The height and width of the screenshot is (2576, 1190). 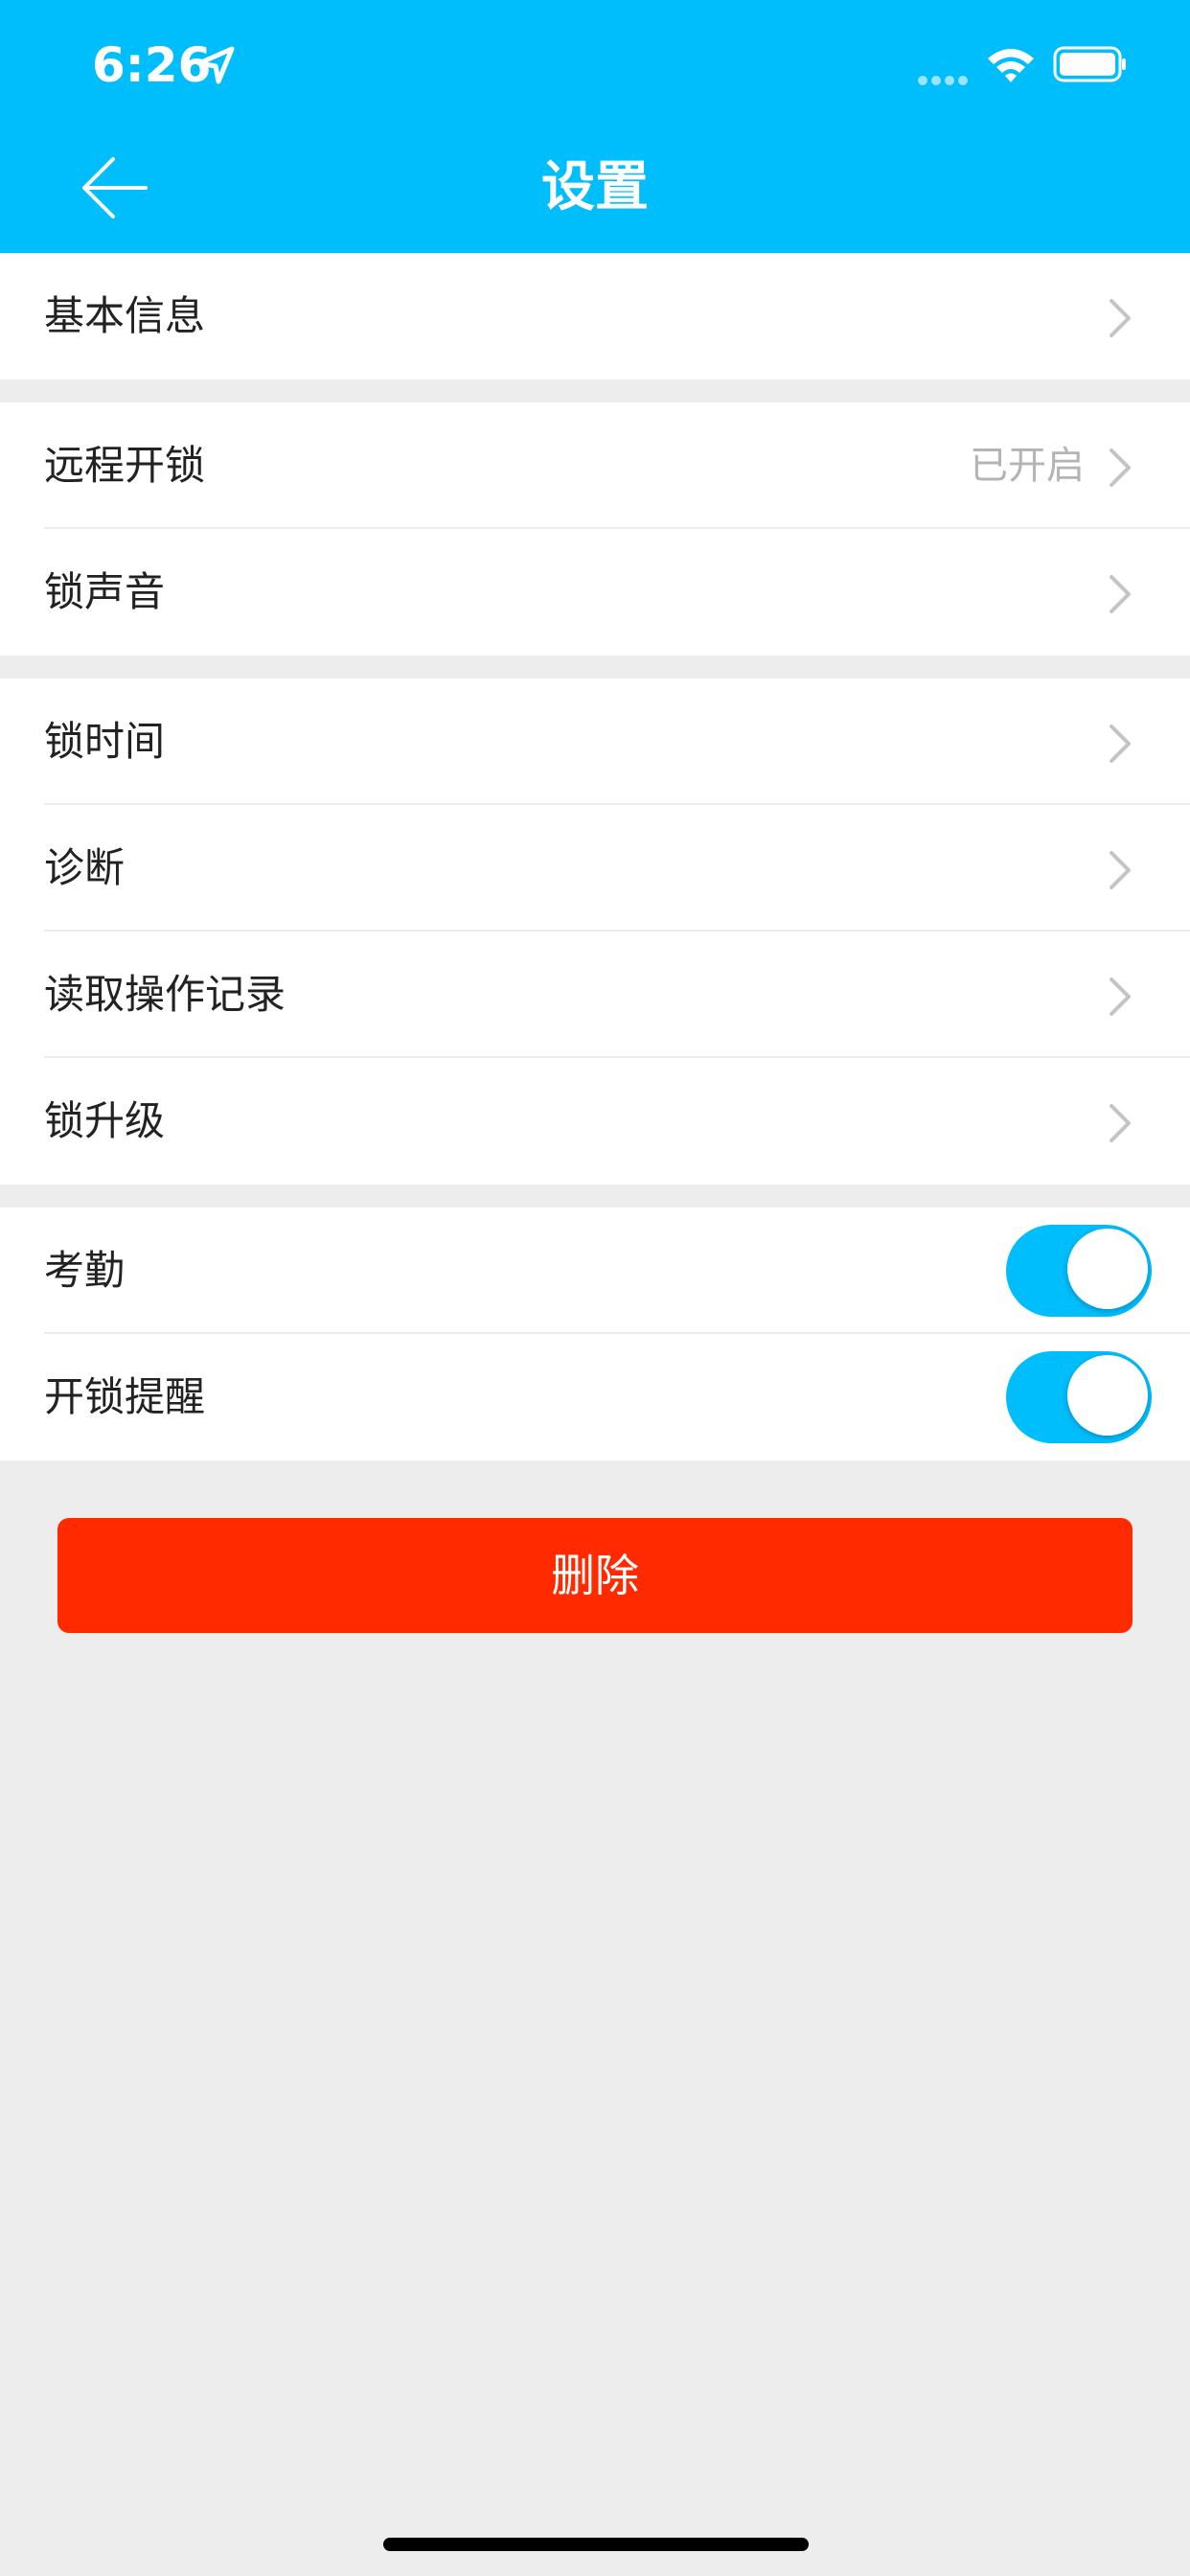 What do you see at coordinates (1028, 466) in the screenshot?
I see `remote-unlock-status: 已开启` at bounding box center [1028, 466].